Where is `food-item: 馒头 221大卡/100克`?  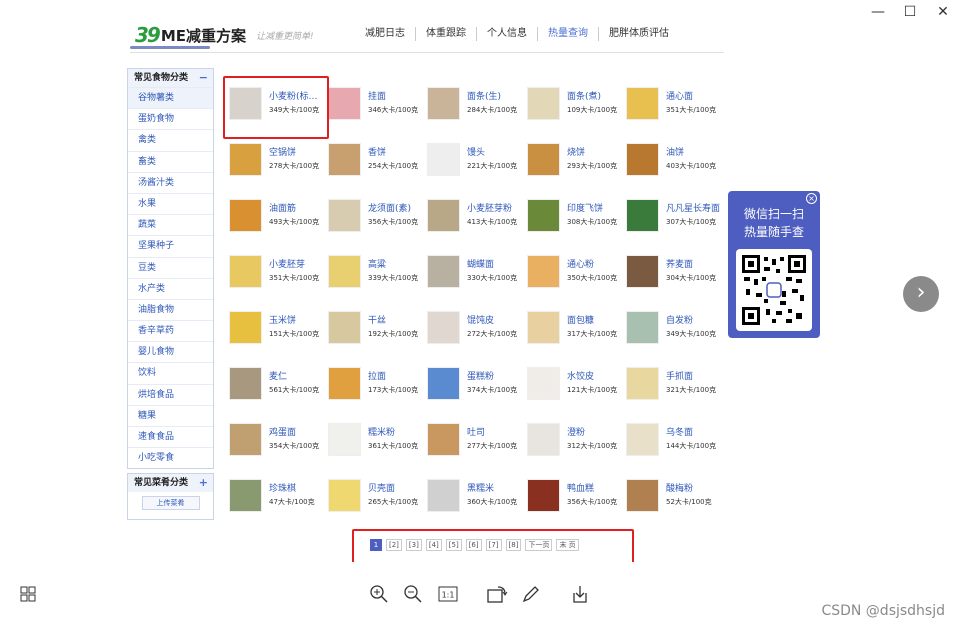 food-item: 馒头 221大卡/100克 is located at coordinates (477, 161).